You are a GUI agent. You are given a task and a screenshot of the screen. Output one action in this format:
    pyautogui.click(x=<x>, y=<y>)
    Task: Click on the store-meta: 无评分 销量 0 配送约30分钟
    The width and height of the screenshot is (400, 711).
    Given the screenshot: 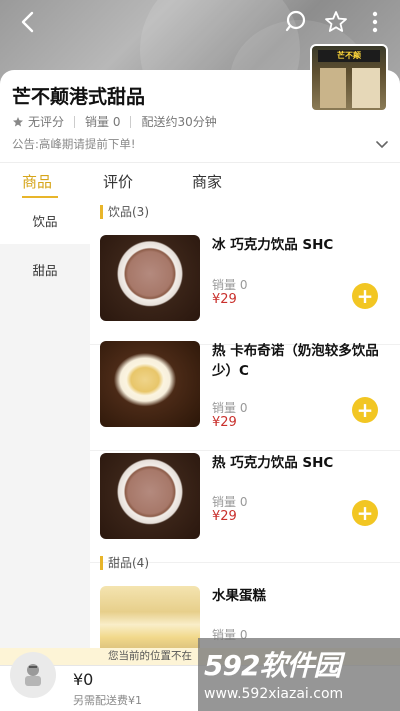 What is the action you would take?
    pyautogui.click(x=114, y=121)
    